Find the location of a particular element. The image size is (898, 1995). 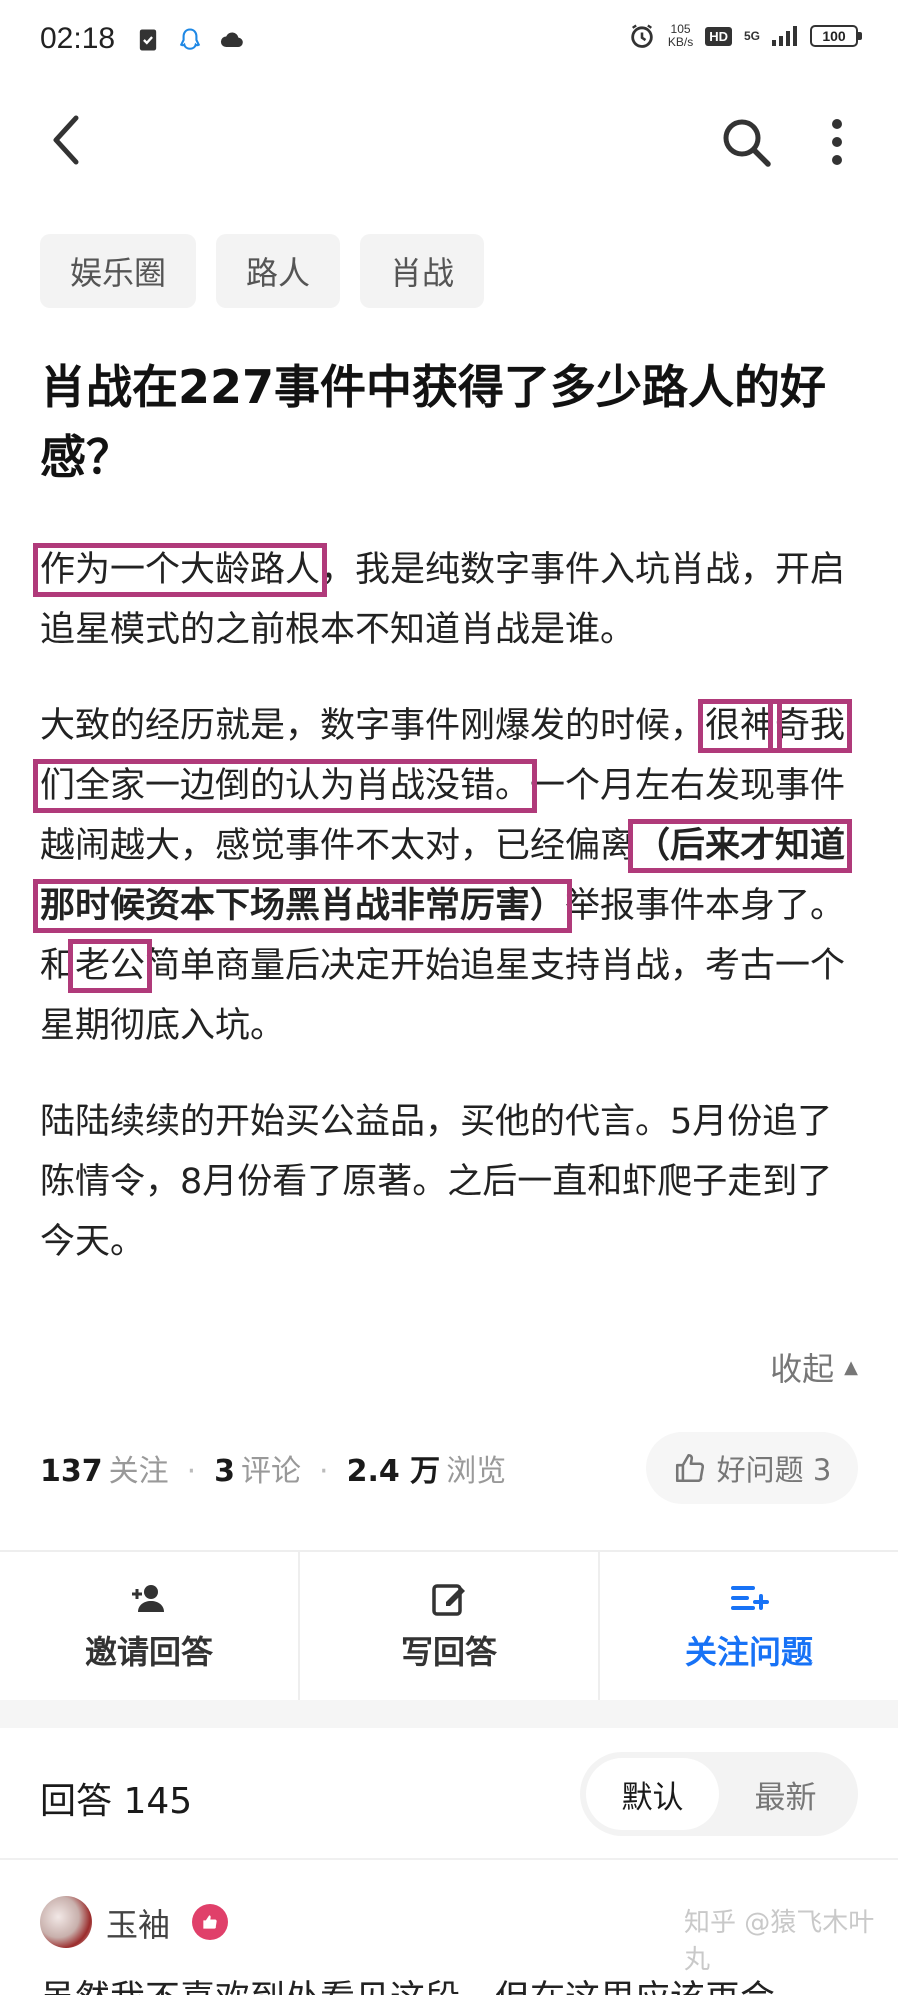

highlighted-phrase: 很神 is located at coordinates (740, 726).